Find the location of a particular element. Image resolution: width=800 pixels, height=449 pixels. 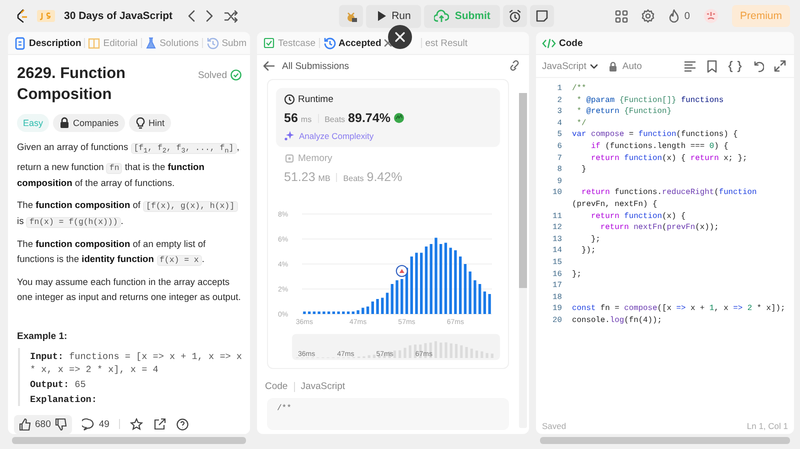

panel-tab: Subm is located at coordinates (226, 43).